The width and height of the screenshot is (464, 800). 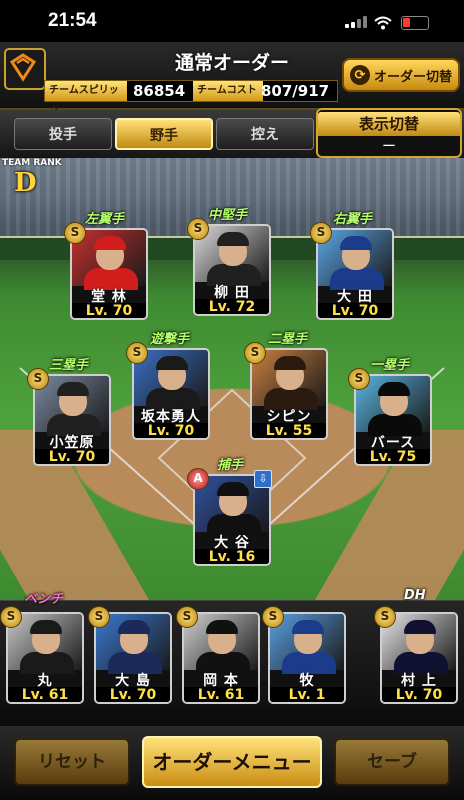 I want to click on player-card: 坂本勇人 Lv. 70, so click(x=171, y=394).